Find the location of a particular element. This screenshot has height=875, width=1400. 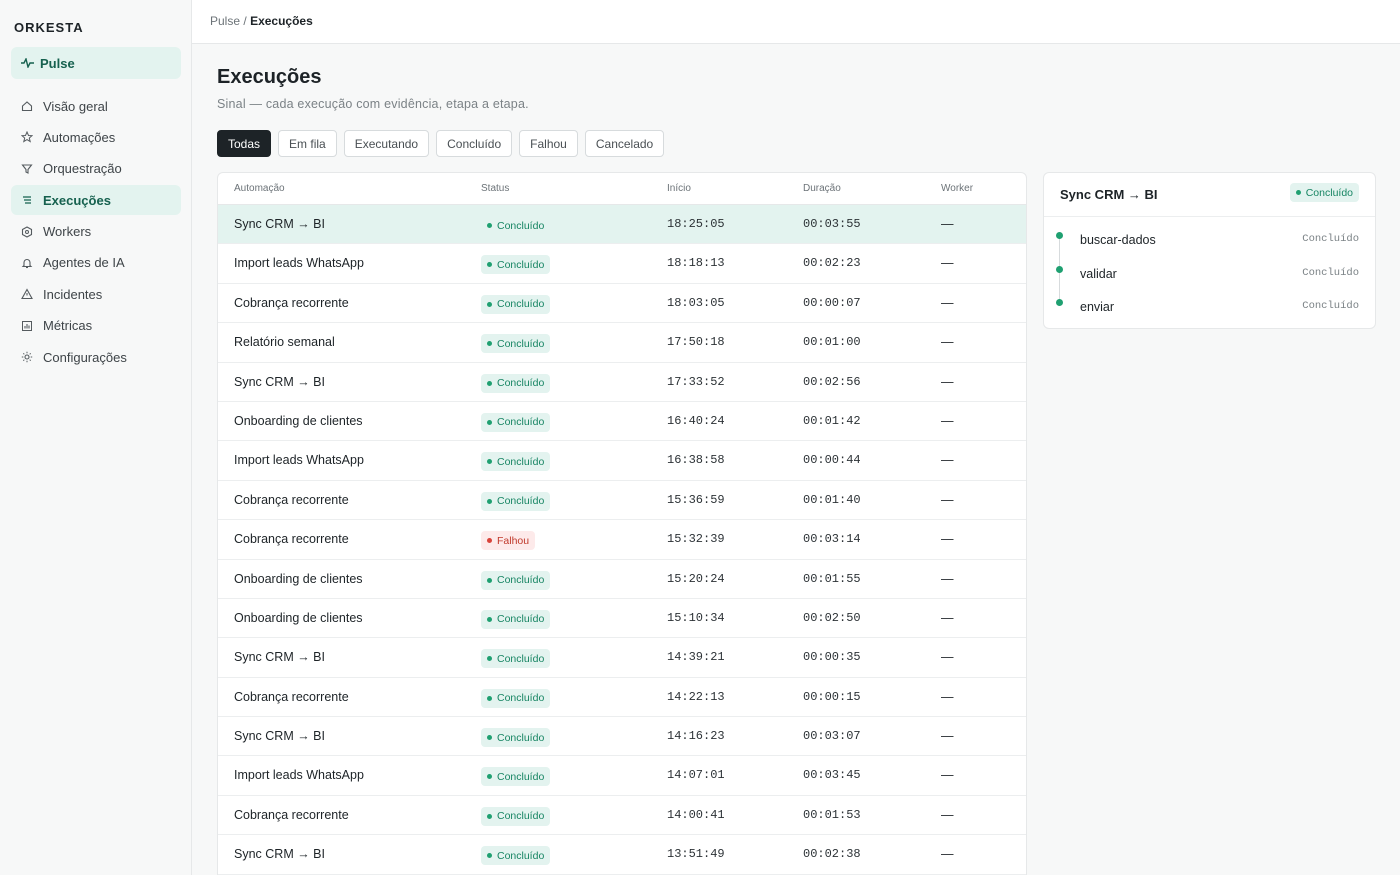

cell-duracao: 00:02:50 is located at coordinates (832, 617).